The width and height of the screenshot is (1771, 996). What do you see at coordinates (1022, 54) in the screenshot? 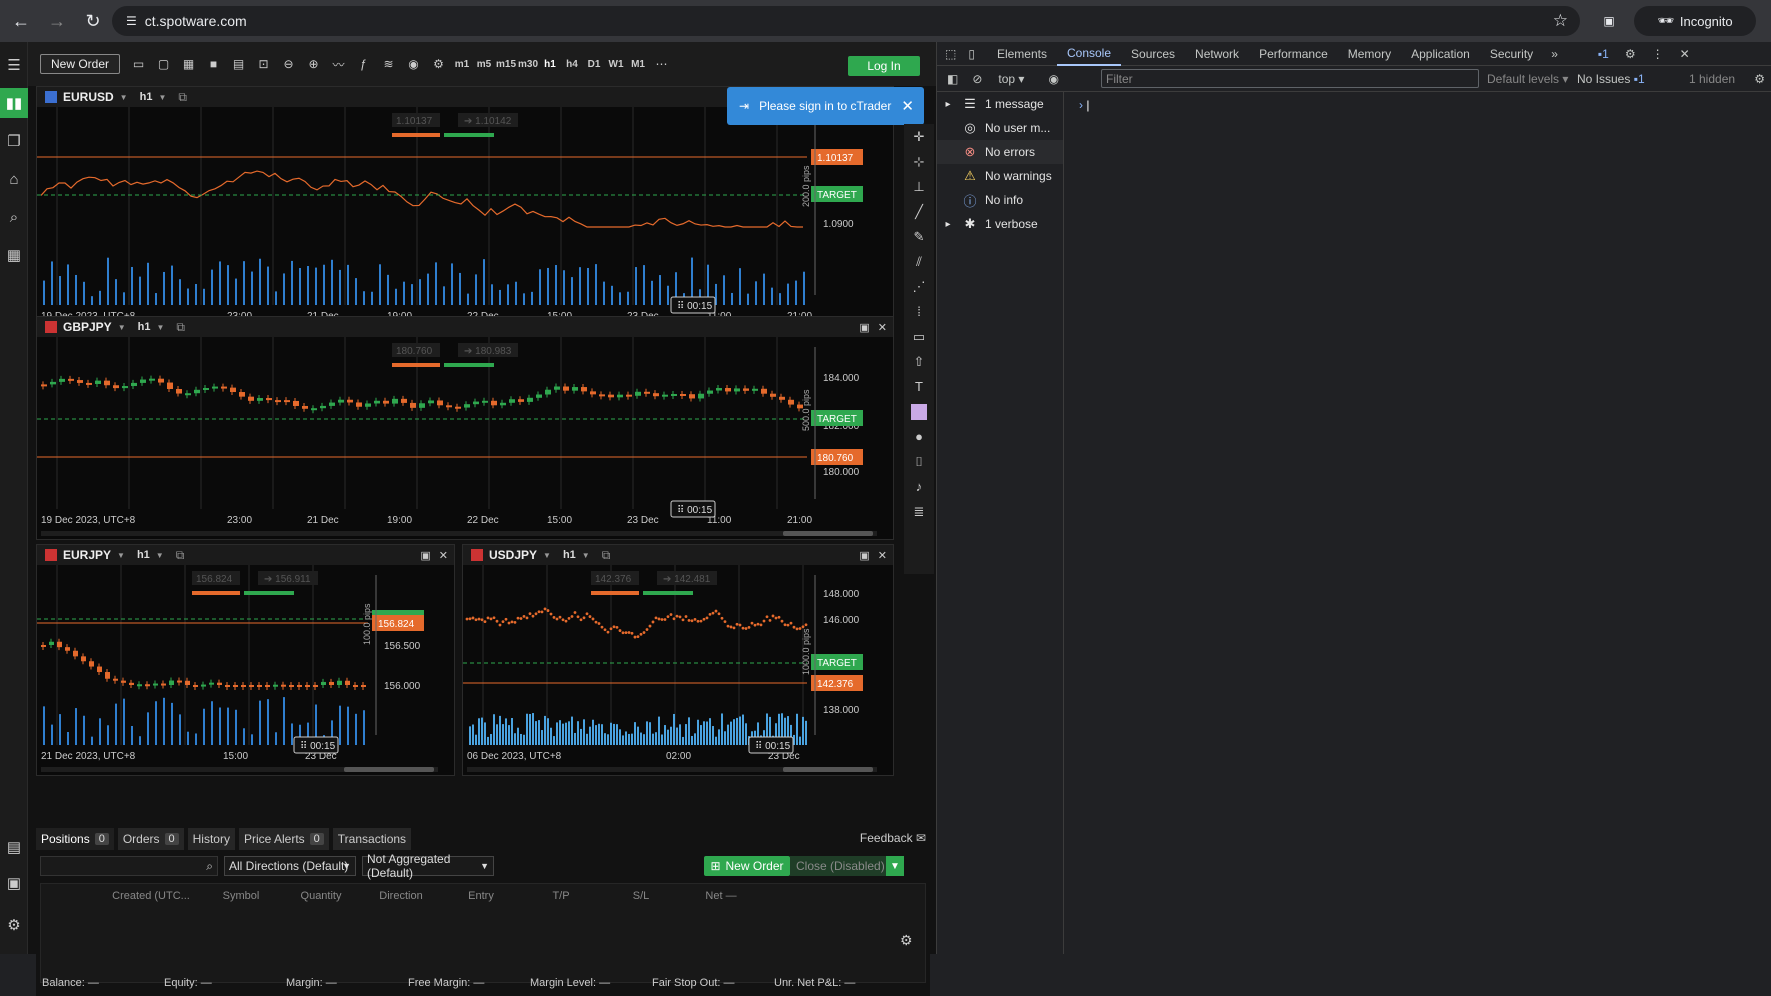
I see `devtools-tab-elements: Elements` at bounding box center [1022, 54].